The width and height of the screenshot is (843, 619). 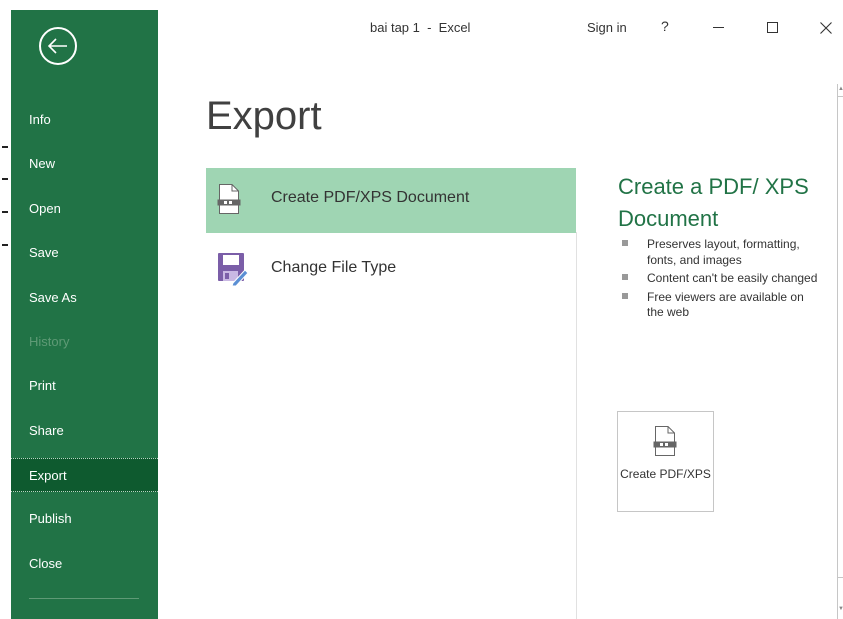 I want to click on nav-item-print: Print, so click(x=84, y=386).